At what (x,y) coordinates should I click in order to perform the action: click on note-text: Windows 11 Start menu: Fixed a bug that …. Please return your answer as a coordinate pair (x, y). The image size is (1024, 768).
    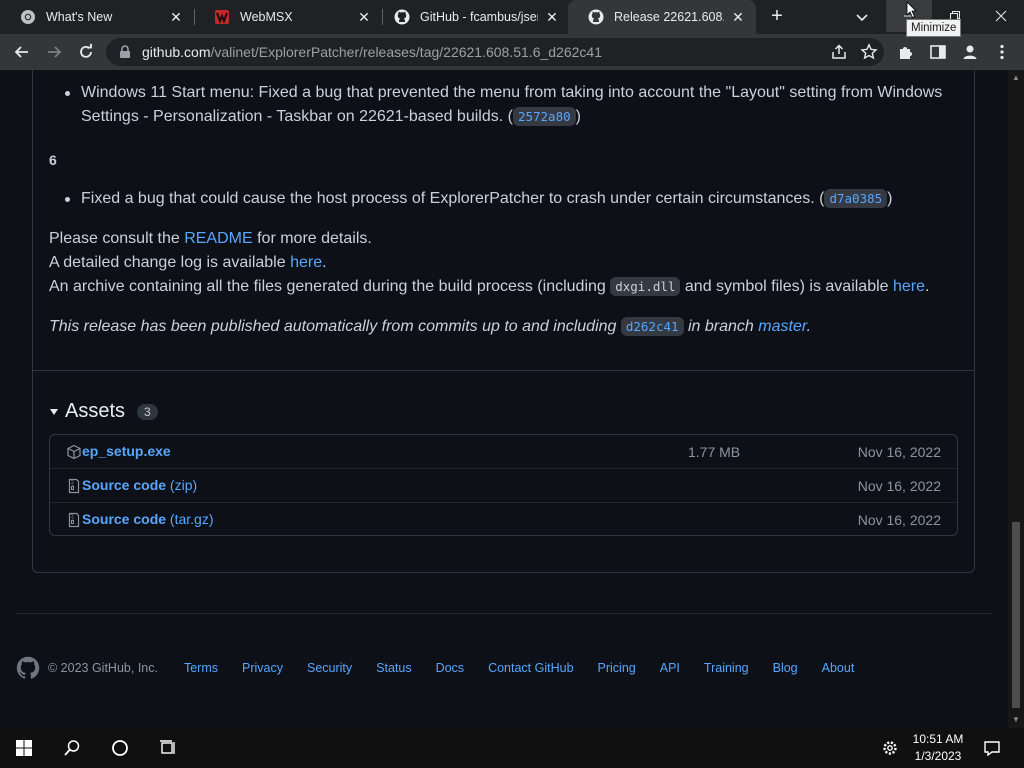
    Looking at the image, I should click on (512, 104).